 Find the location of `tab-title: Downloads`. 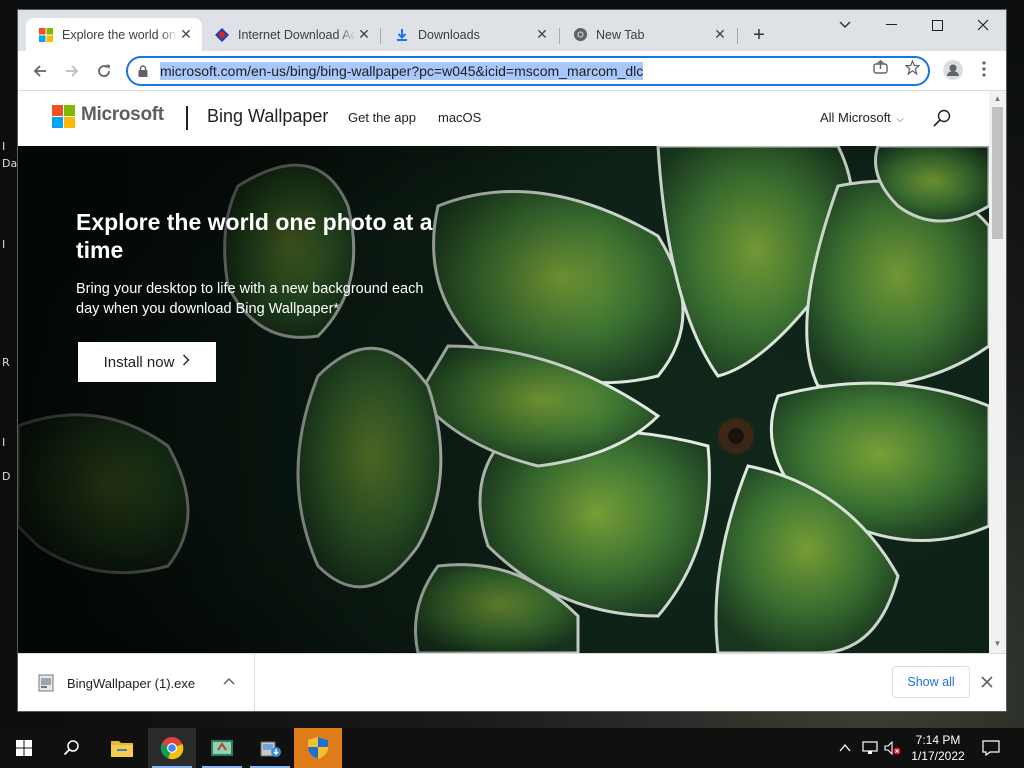

tab-title: Downloads is located at coordinates (449, 34).